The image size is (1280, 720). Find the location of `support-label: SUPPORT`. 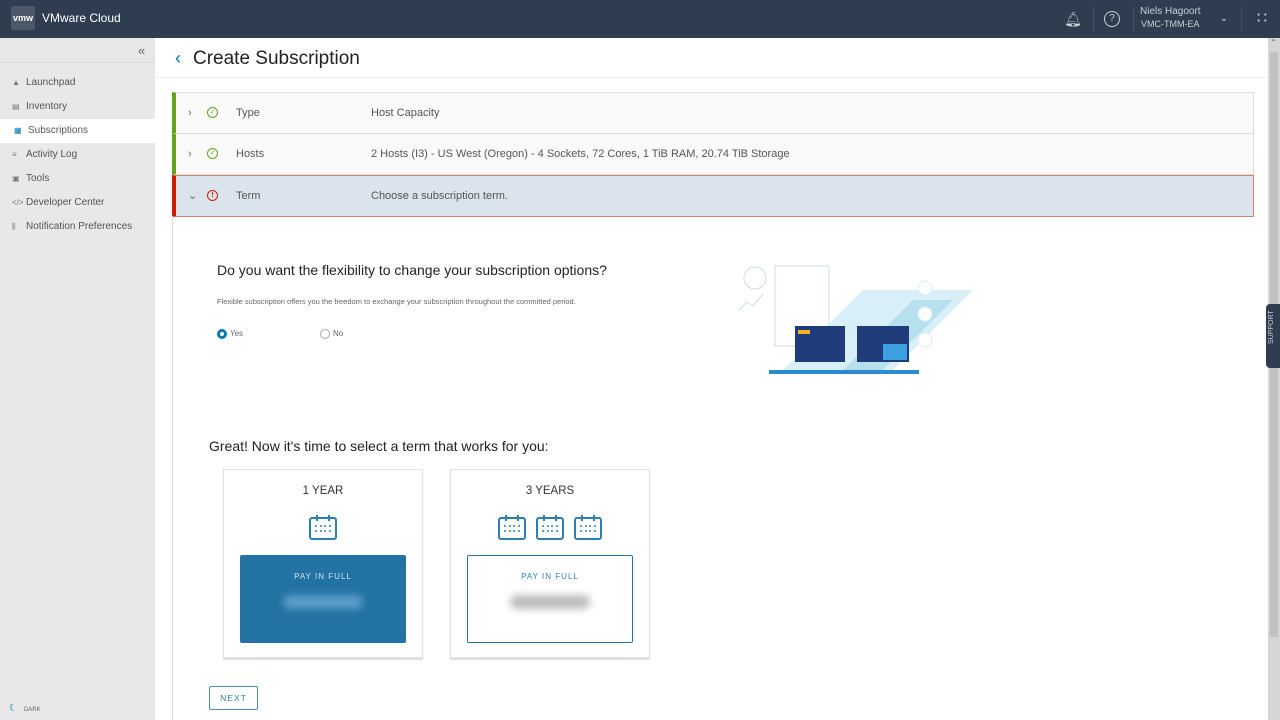

support-label: SUPPORT is located at coordinates (1271, 327).